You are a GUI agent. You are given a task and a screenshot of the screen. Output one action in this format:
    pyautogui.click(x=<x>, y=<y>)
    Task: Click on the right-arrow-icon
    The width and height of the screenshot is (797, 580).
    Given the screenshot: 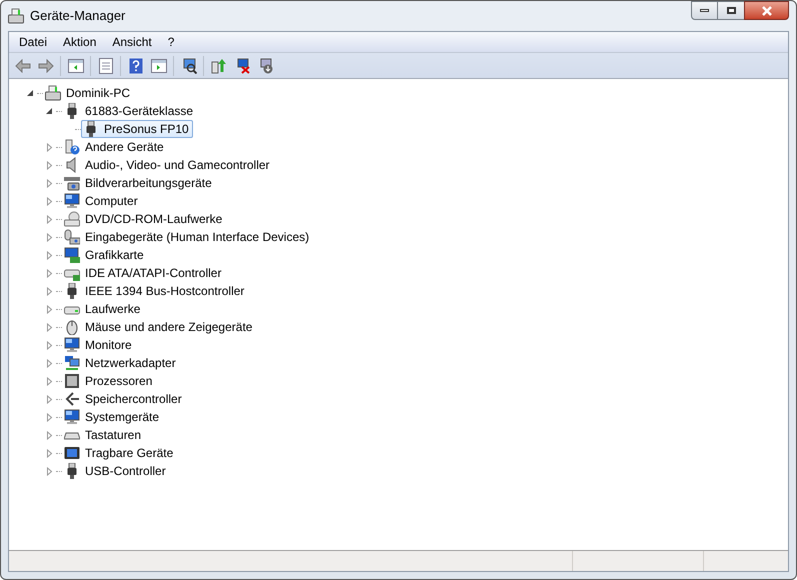 What is the action you would take?
    pyautogui.click(x=46, y=65)
    